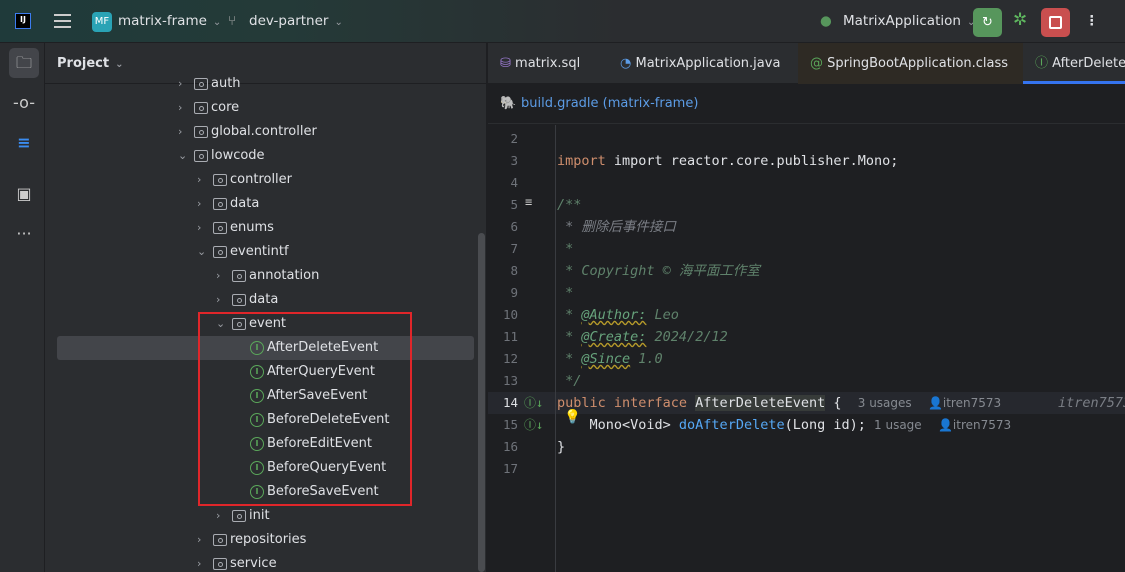 The width and height of the screenshot is (1125, 572). I want to click on tree-item-label: data, so click(264, 299).